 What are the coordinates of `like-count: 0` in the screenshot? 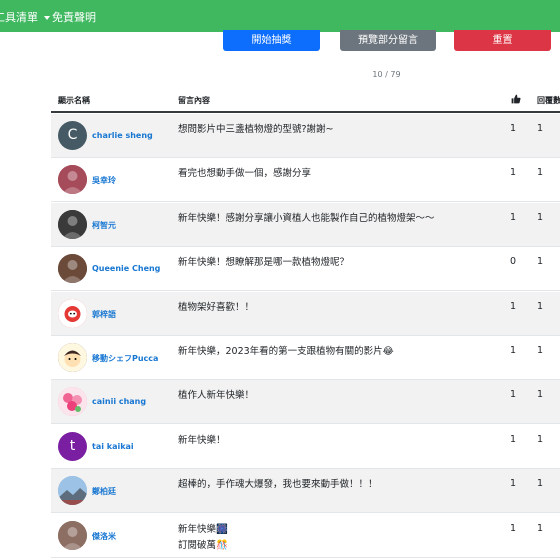 It's located at (513, 261).